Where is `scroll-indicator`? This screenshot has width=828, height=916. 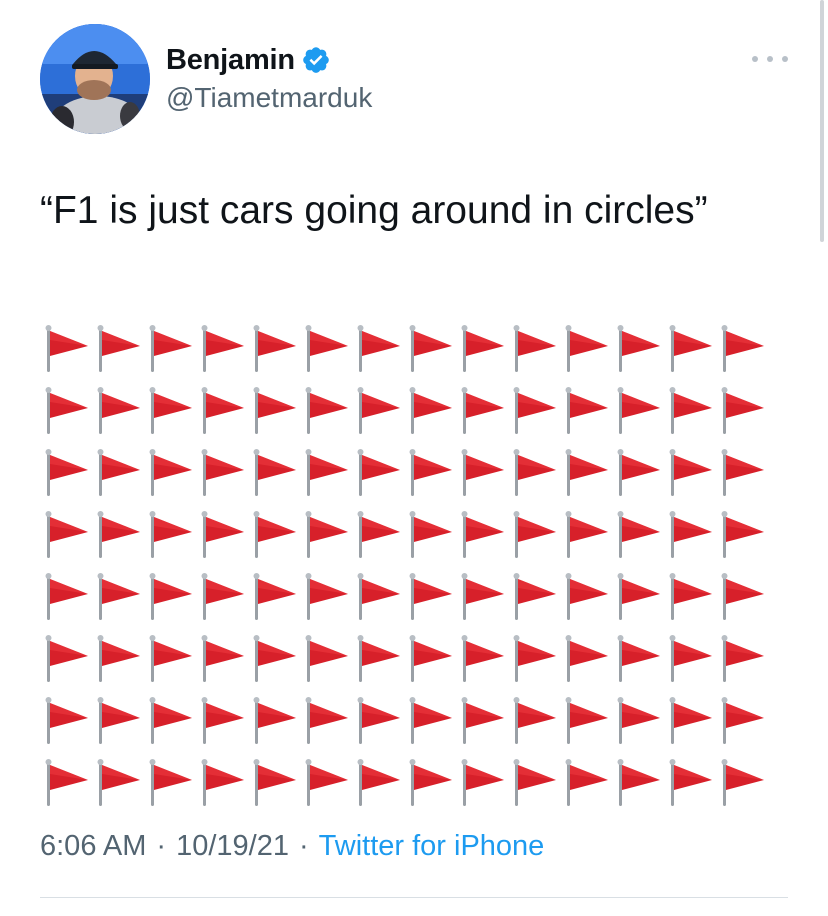
scroll-indicator is located at coordinates (822, 121).